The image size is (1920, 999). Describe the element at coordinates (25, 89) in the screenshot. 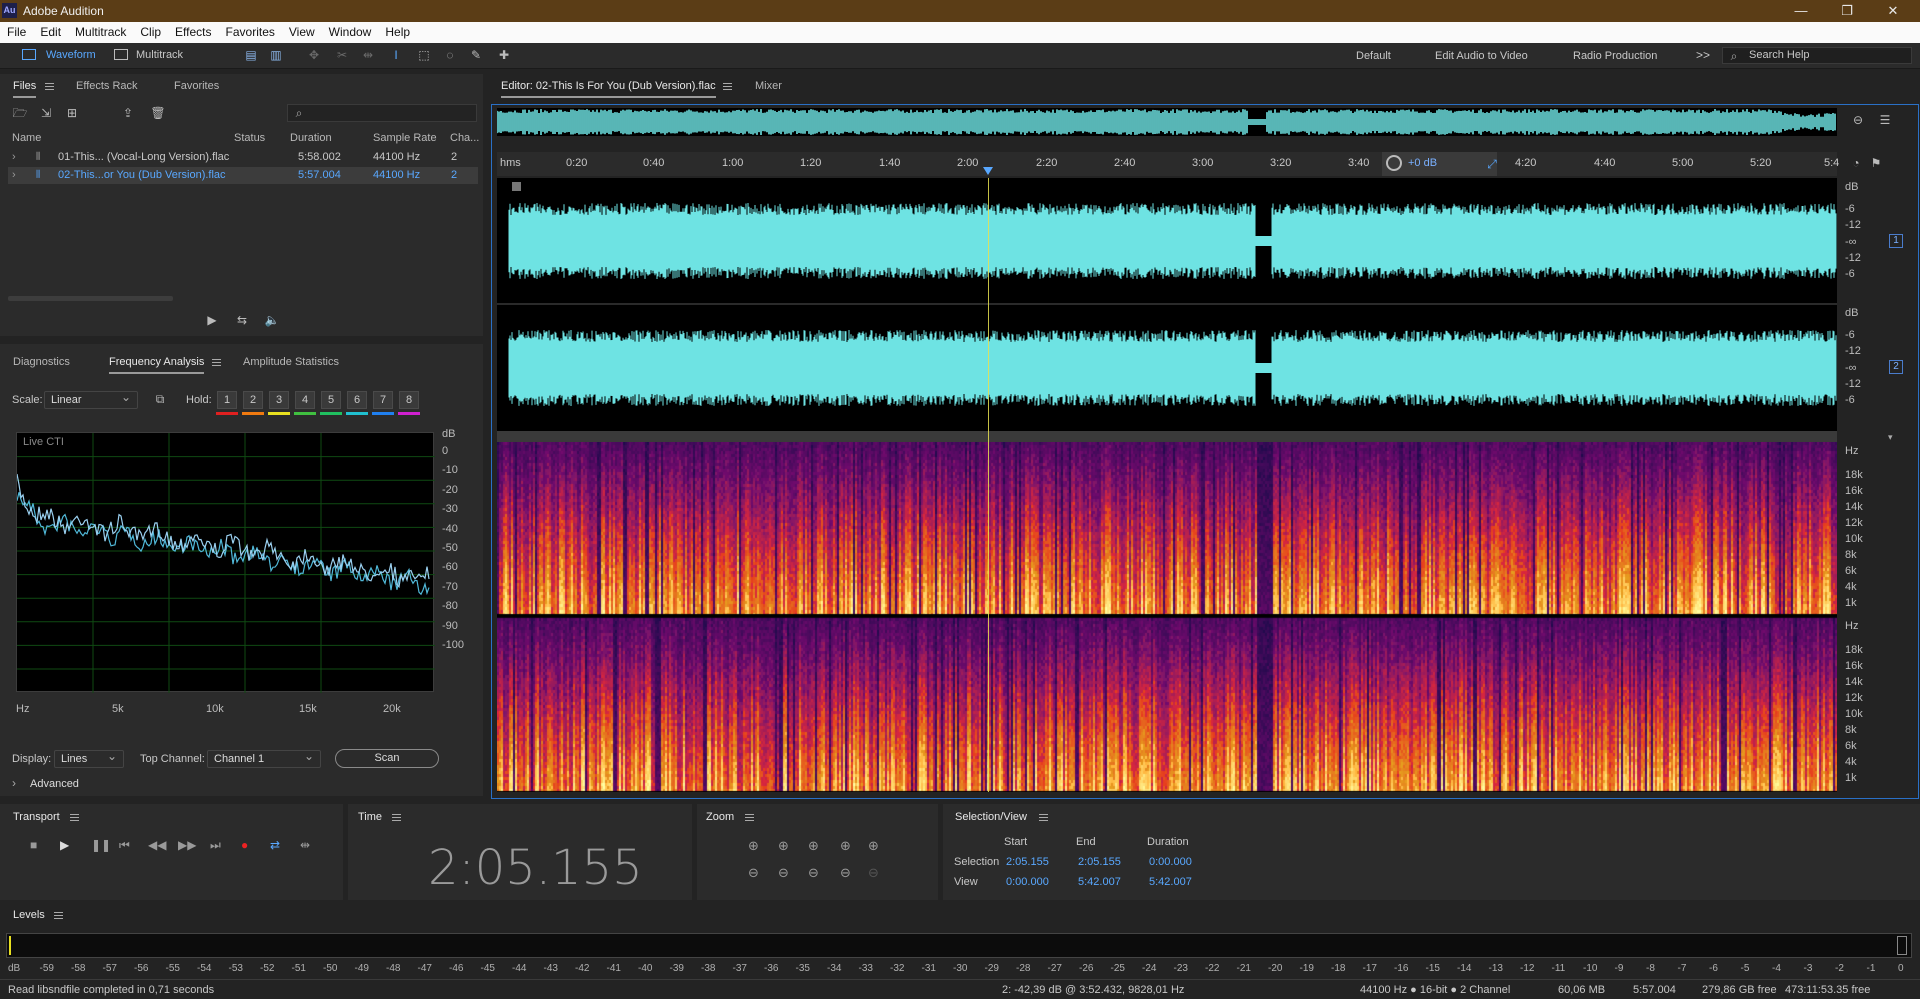

I see `tab-files: Files` at that location.